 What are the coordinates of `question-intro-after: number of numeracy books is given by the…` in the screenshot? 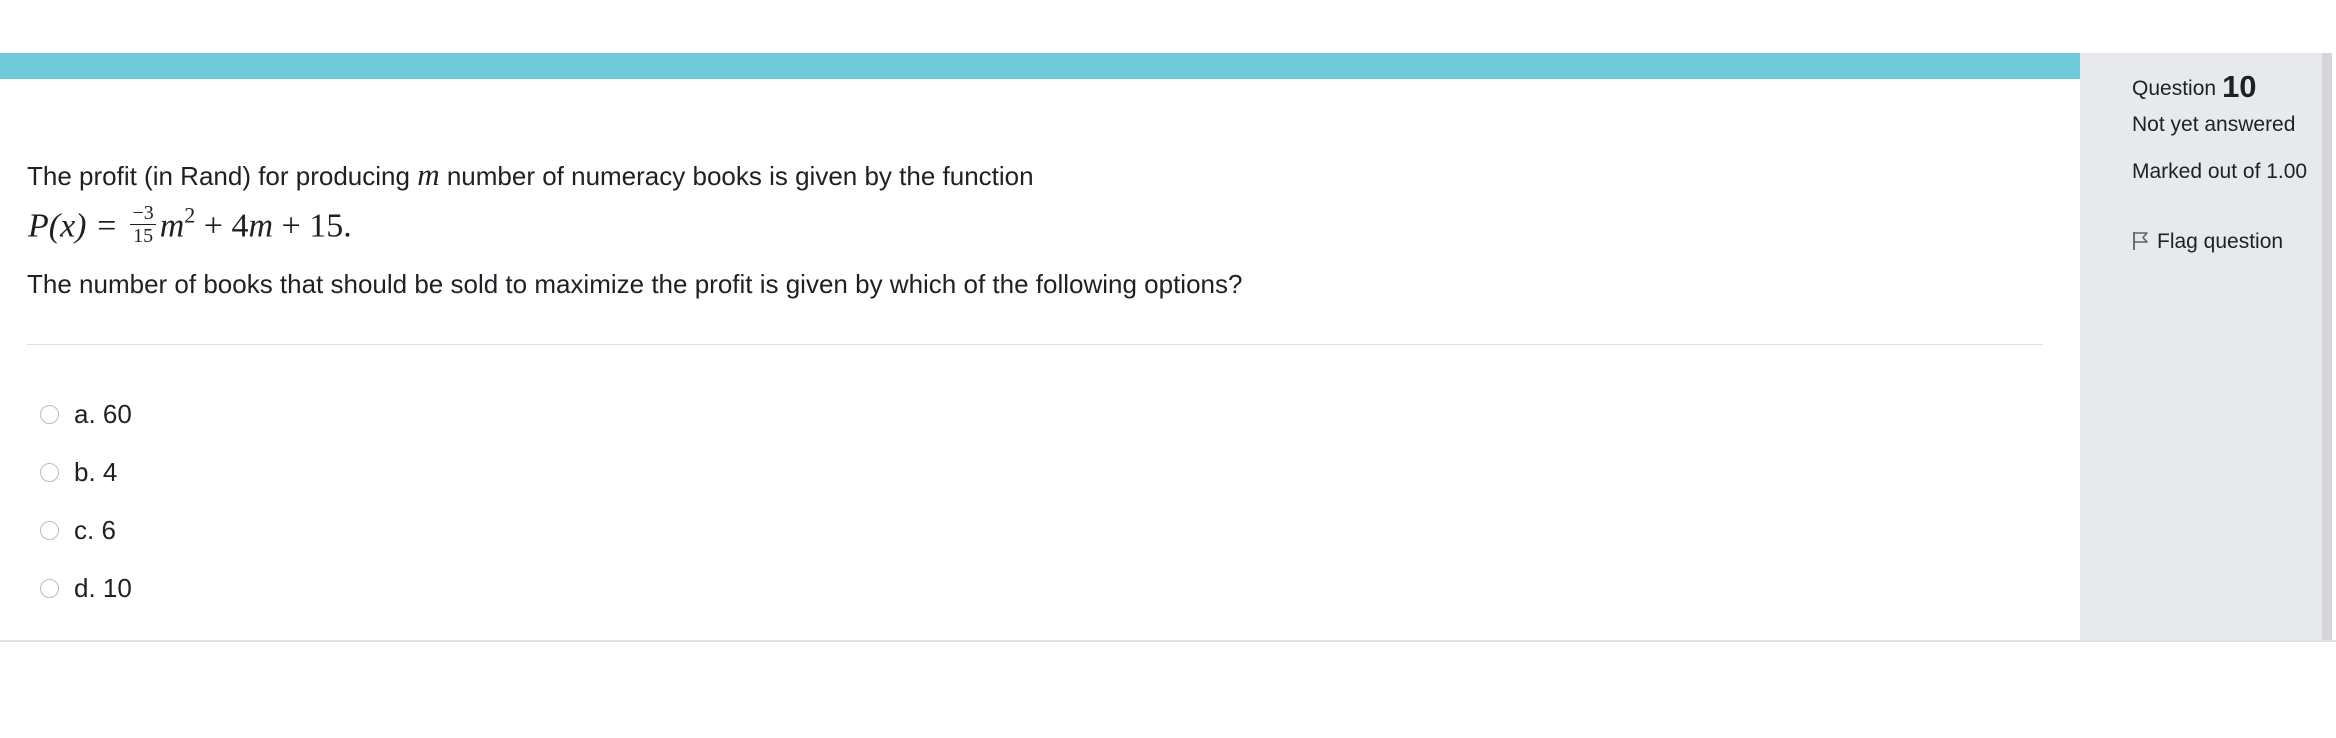 It's located at (736, 176).